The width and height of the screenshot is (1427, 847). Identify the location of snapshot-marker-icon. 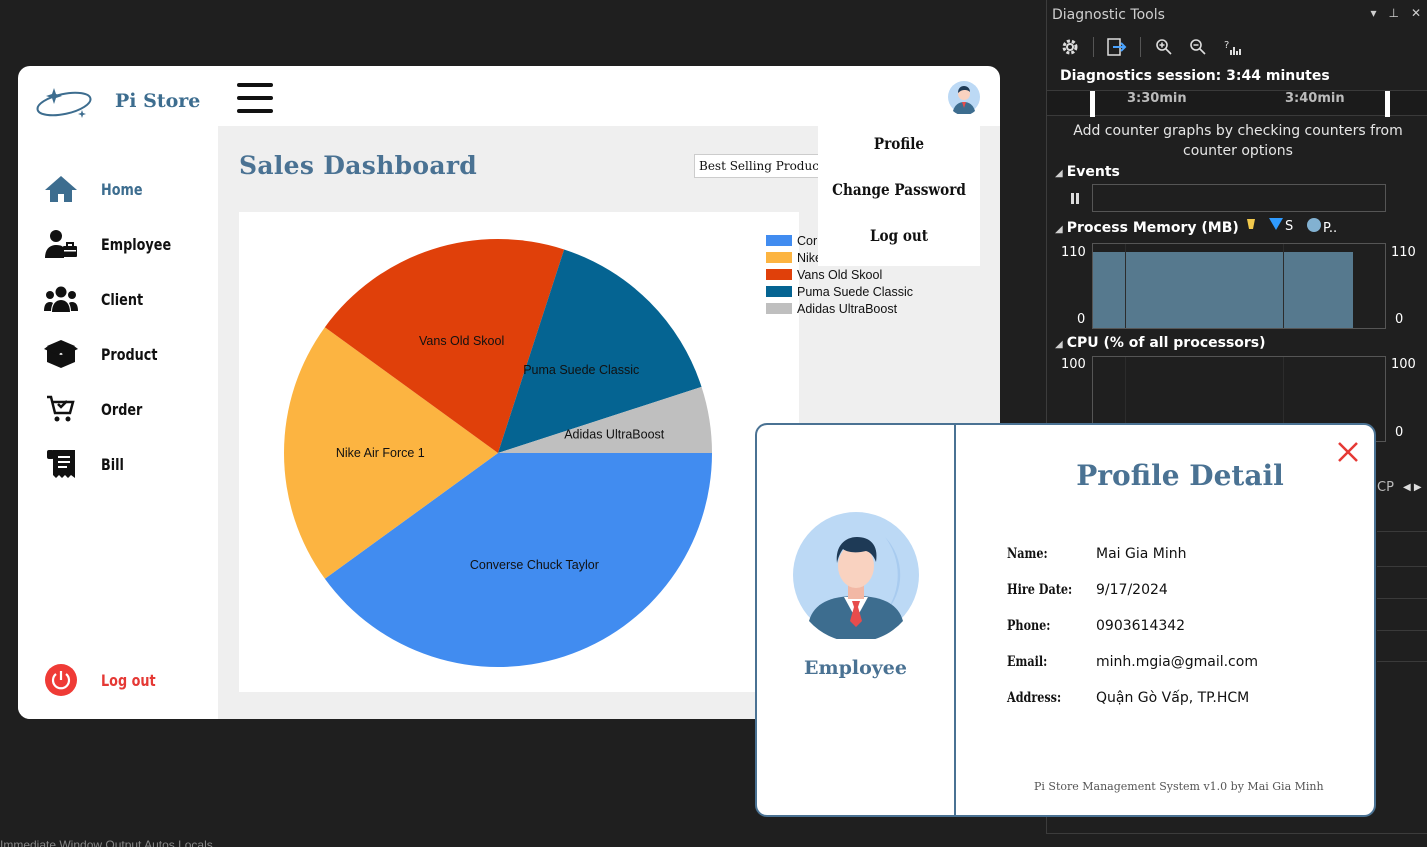
(1251, 227).